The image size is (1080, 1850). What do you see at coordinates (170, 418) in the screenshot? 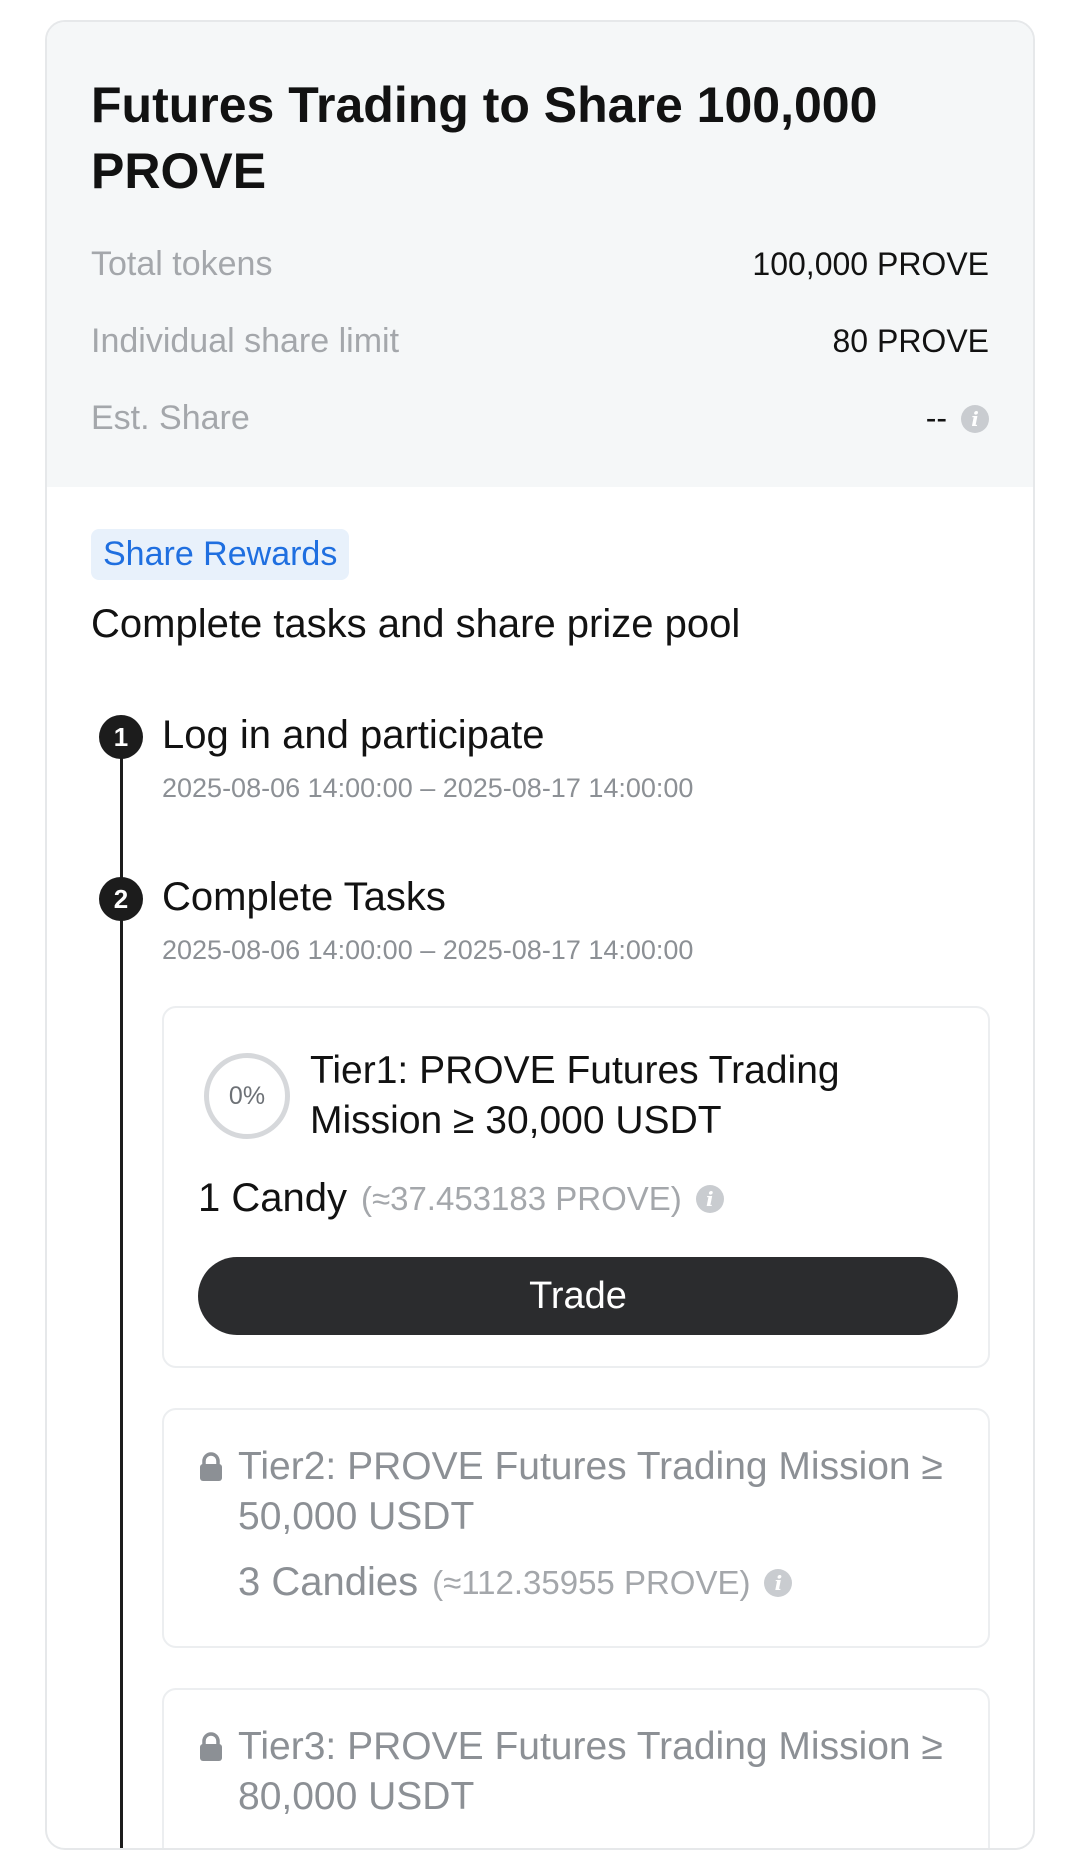
I see `est-share-label: Est. Share` at bounding box center [170, 418].